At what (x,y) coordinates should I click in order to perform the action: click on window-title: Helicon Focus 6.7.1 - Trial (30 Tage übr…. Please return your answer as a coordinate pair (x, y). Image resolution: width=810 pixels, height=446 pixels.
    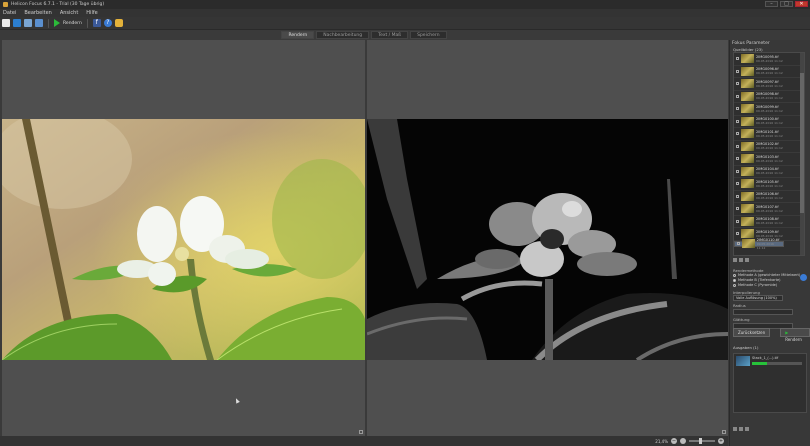
    Looking at the image, I should click on (58, 4).